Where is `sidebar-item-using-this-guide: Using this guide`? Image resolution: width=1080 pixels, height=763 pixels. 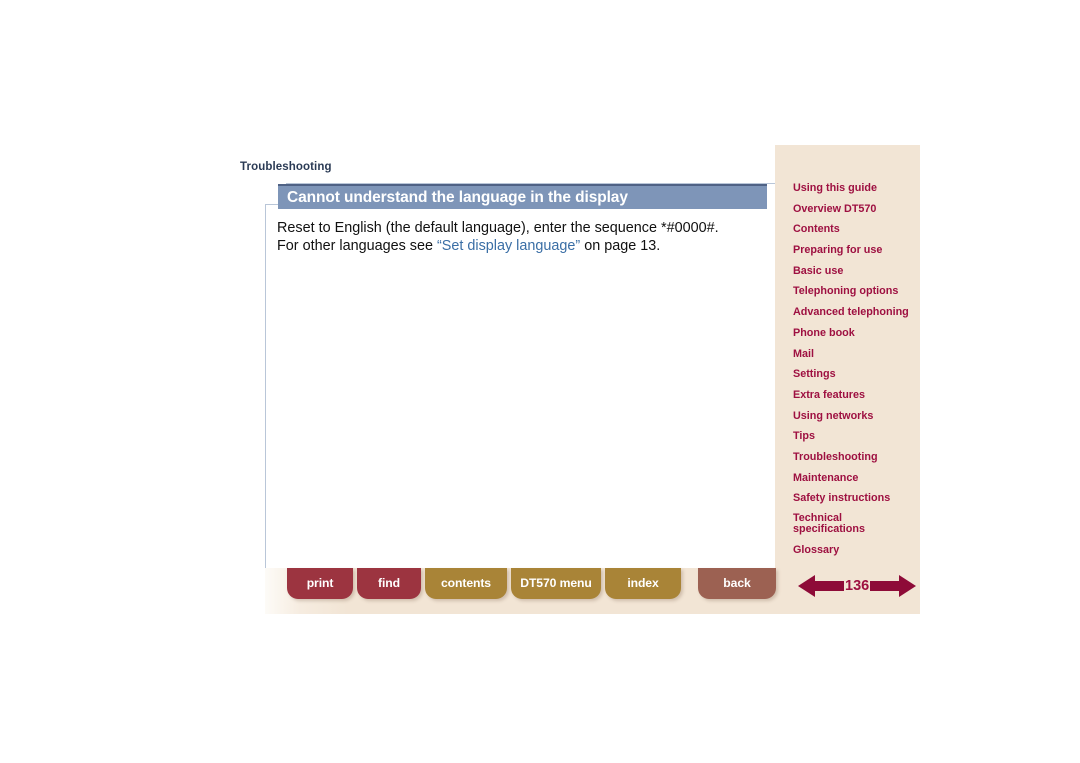
sidebar-item-using-this-guide: Using this guide is located at coordinates (854, 188).